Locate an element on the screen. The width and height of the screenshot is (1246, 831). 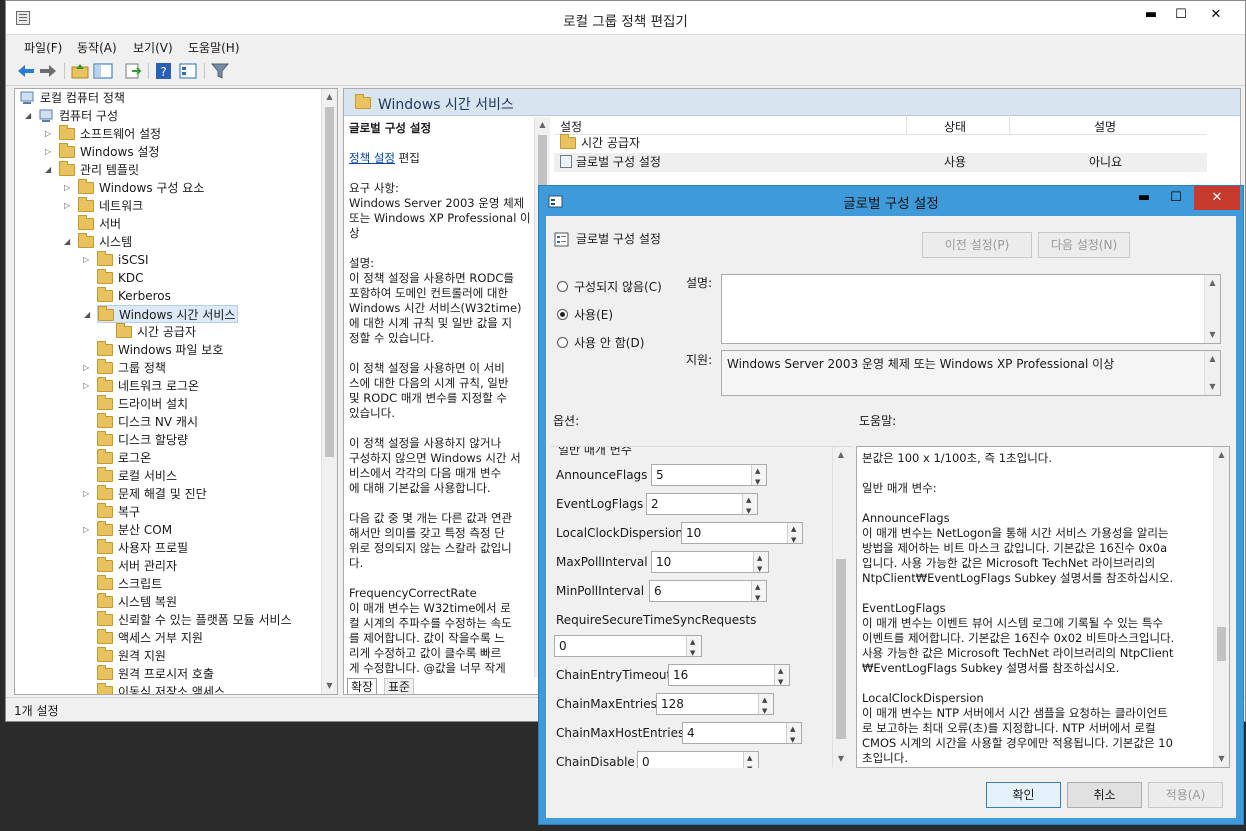
show-hide-tree-icon is located at coordinates (103, 71).